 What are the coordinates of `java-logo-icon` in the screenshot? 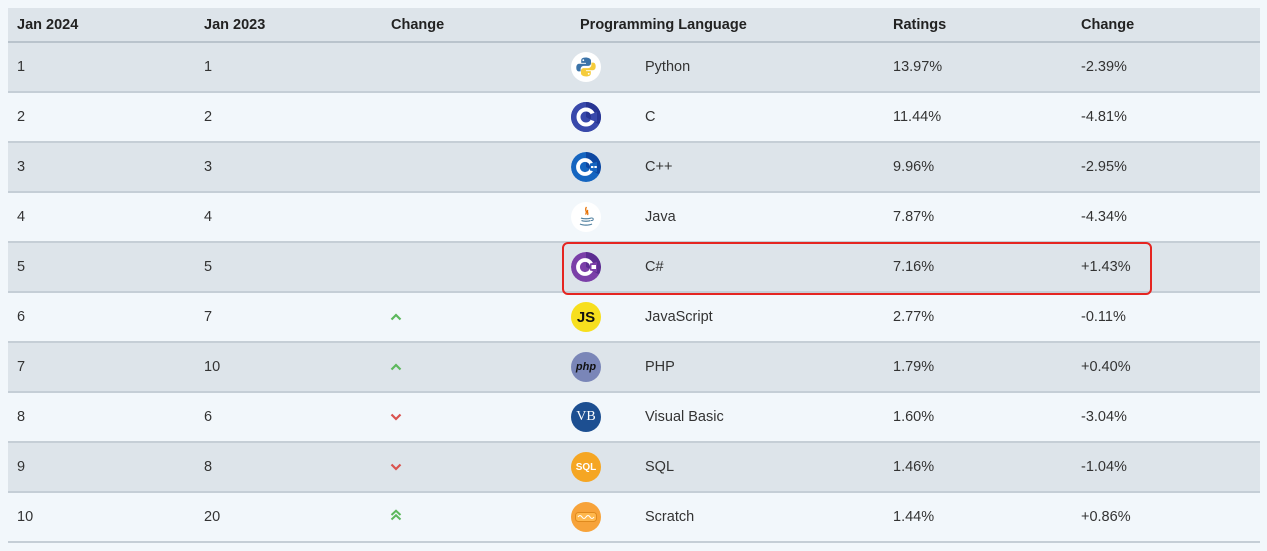 It's located at (586, 217).